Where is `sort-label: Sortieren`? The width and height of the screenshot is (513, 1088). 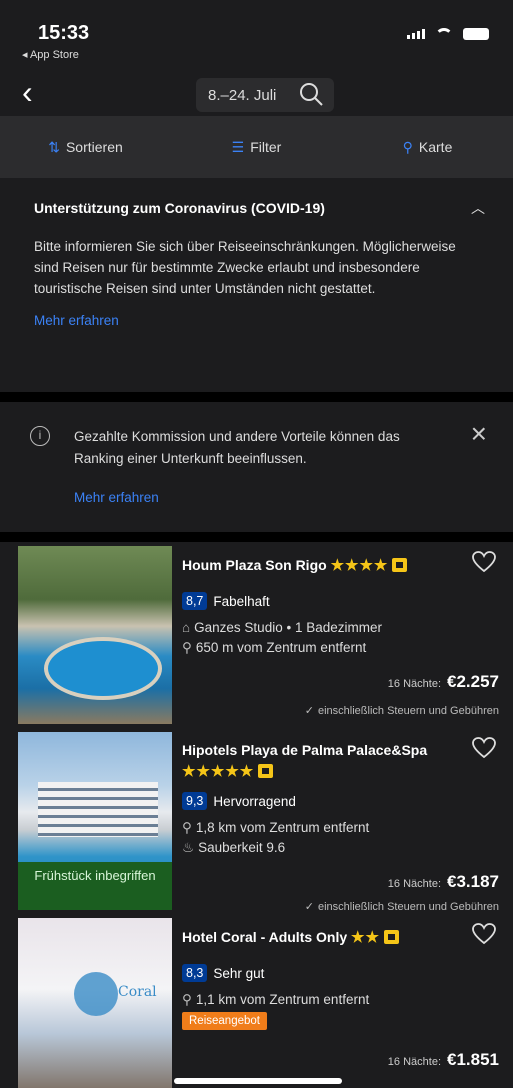
sort-label: Sortieren is located at coordinates (94, 147).